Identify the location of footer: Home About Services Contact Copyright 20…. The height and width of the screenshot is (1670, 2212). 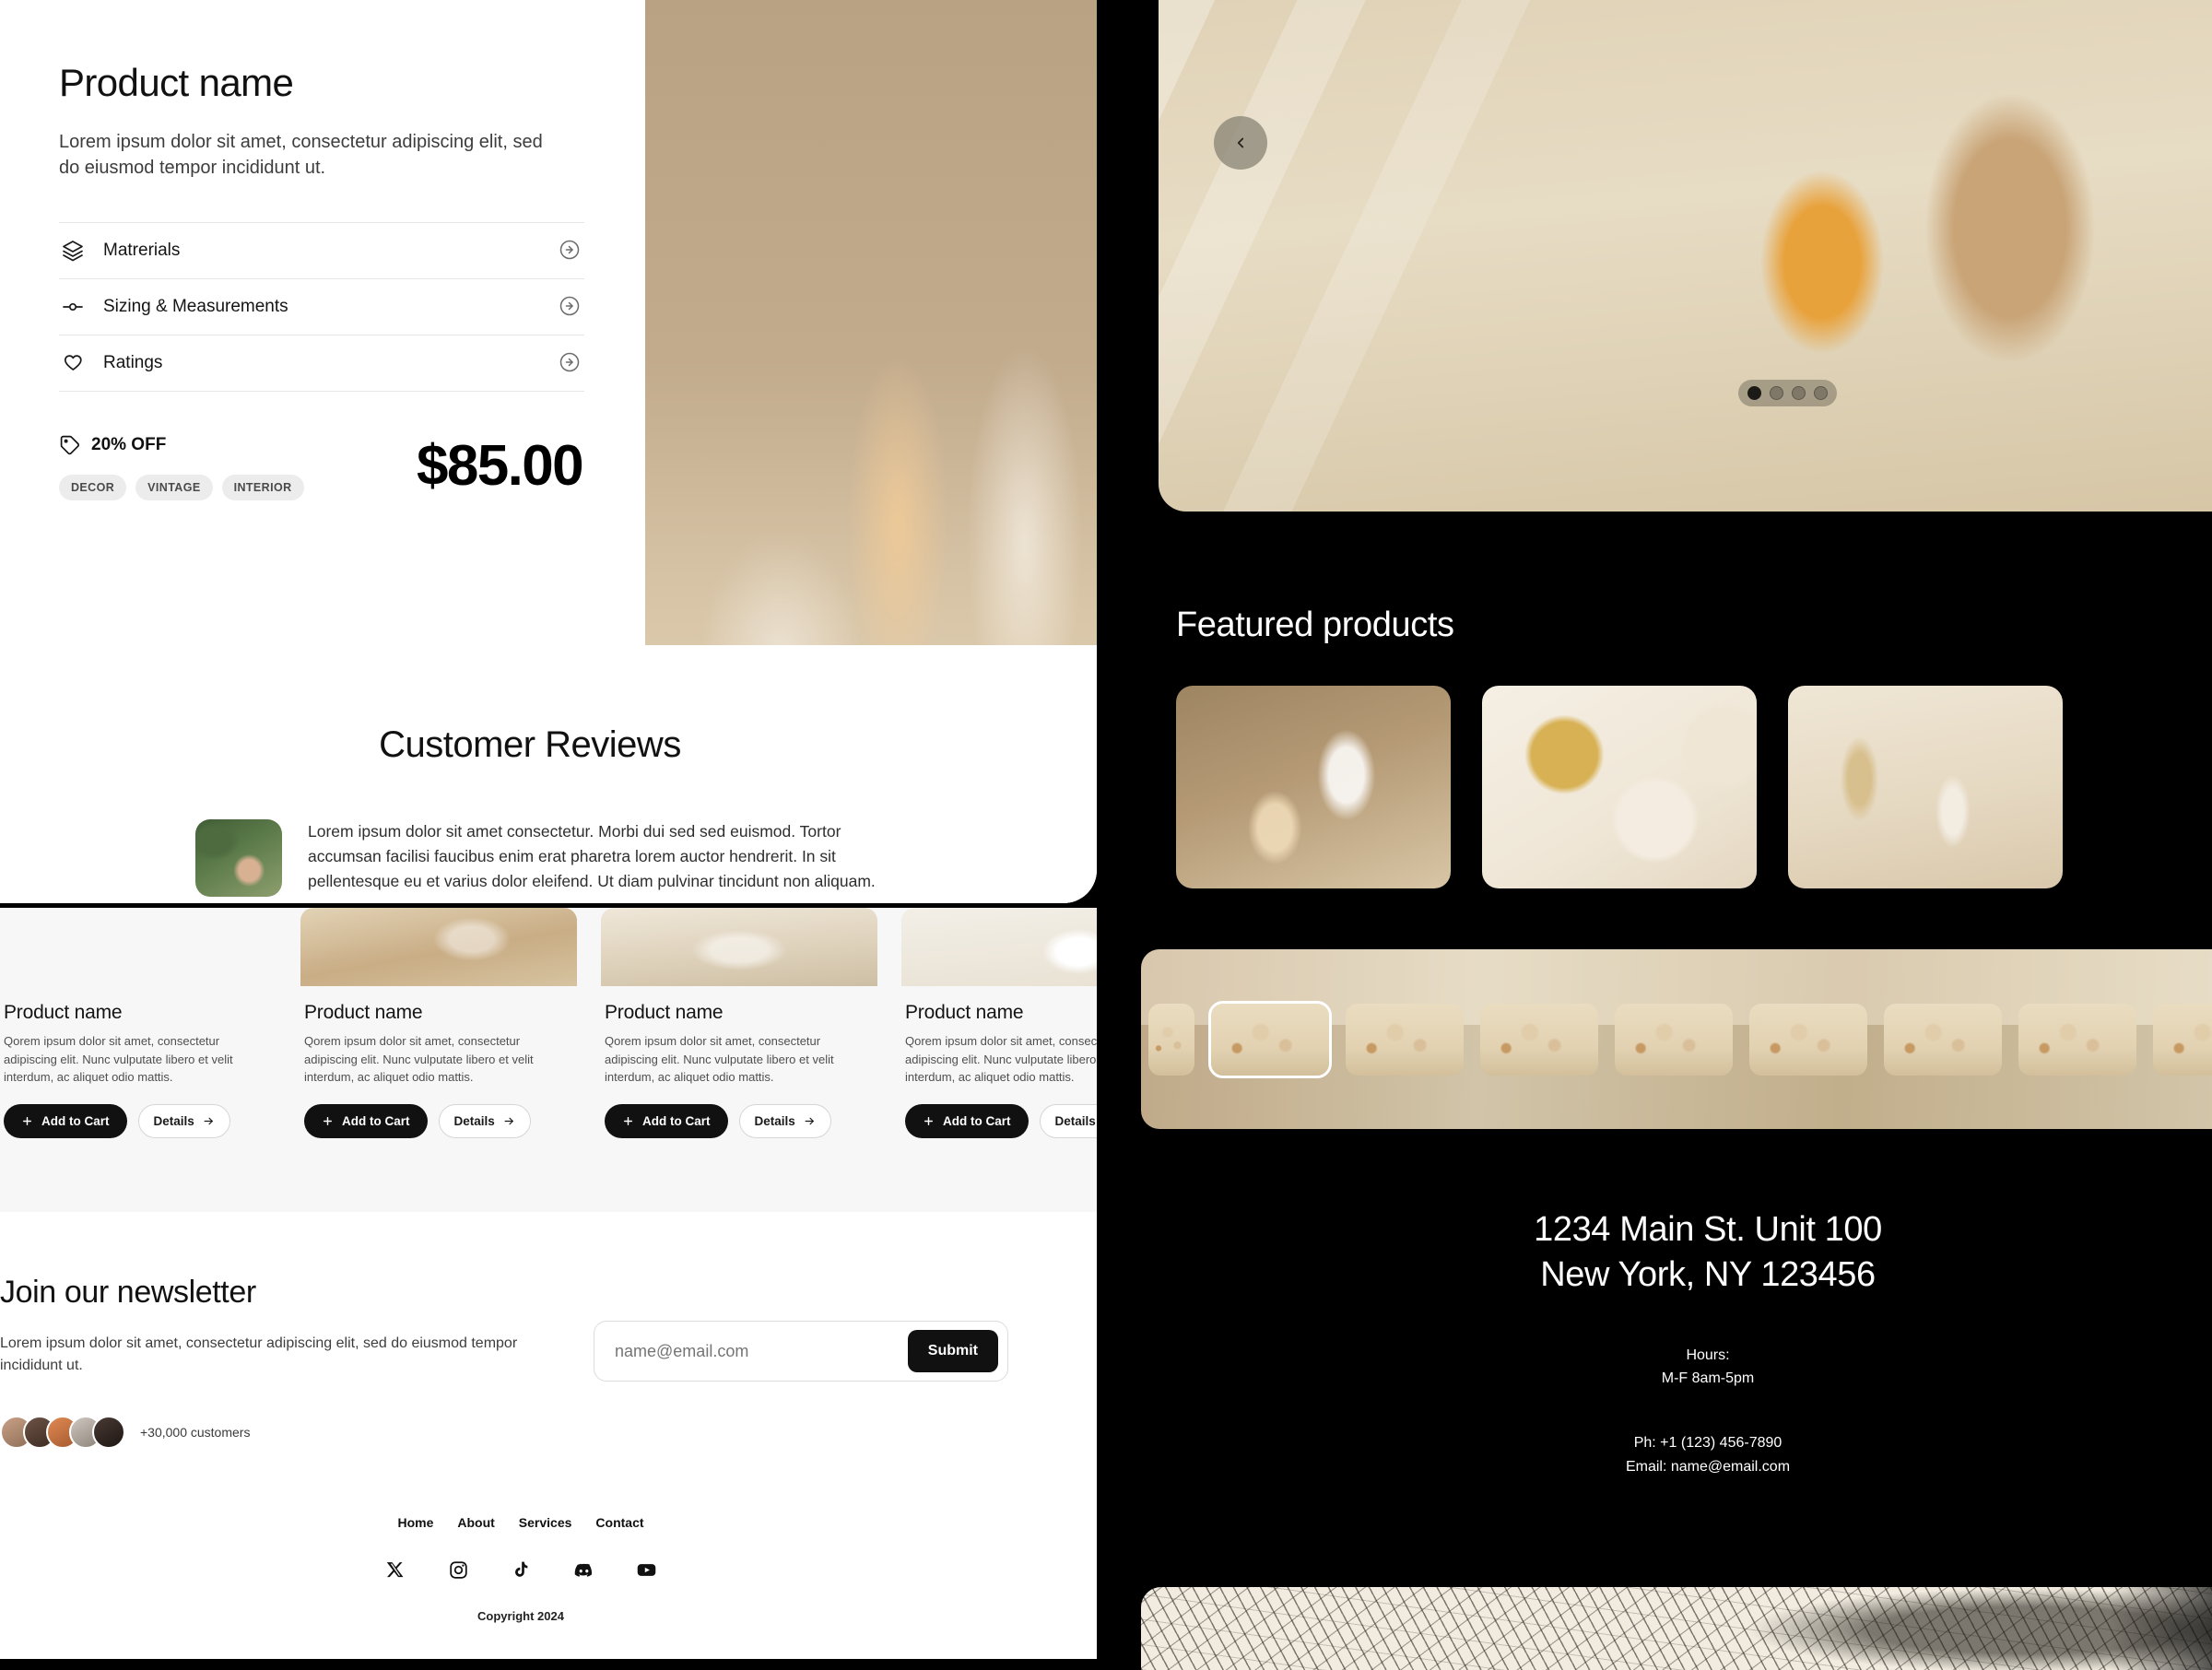
(548, 1536).